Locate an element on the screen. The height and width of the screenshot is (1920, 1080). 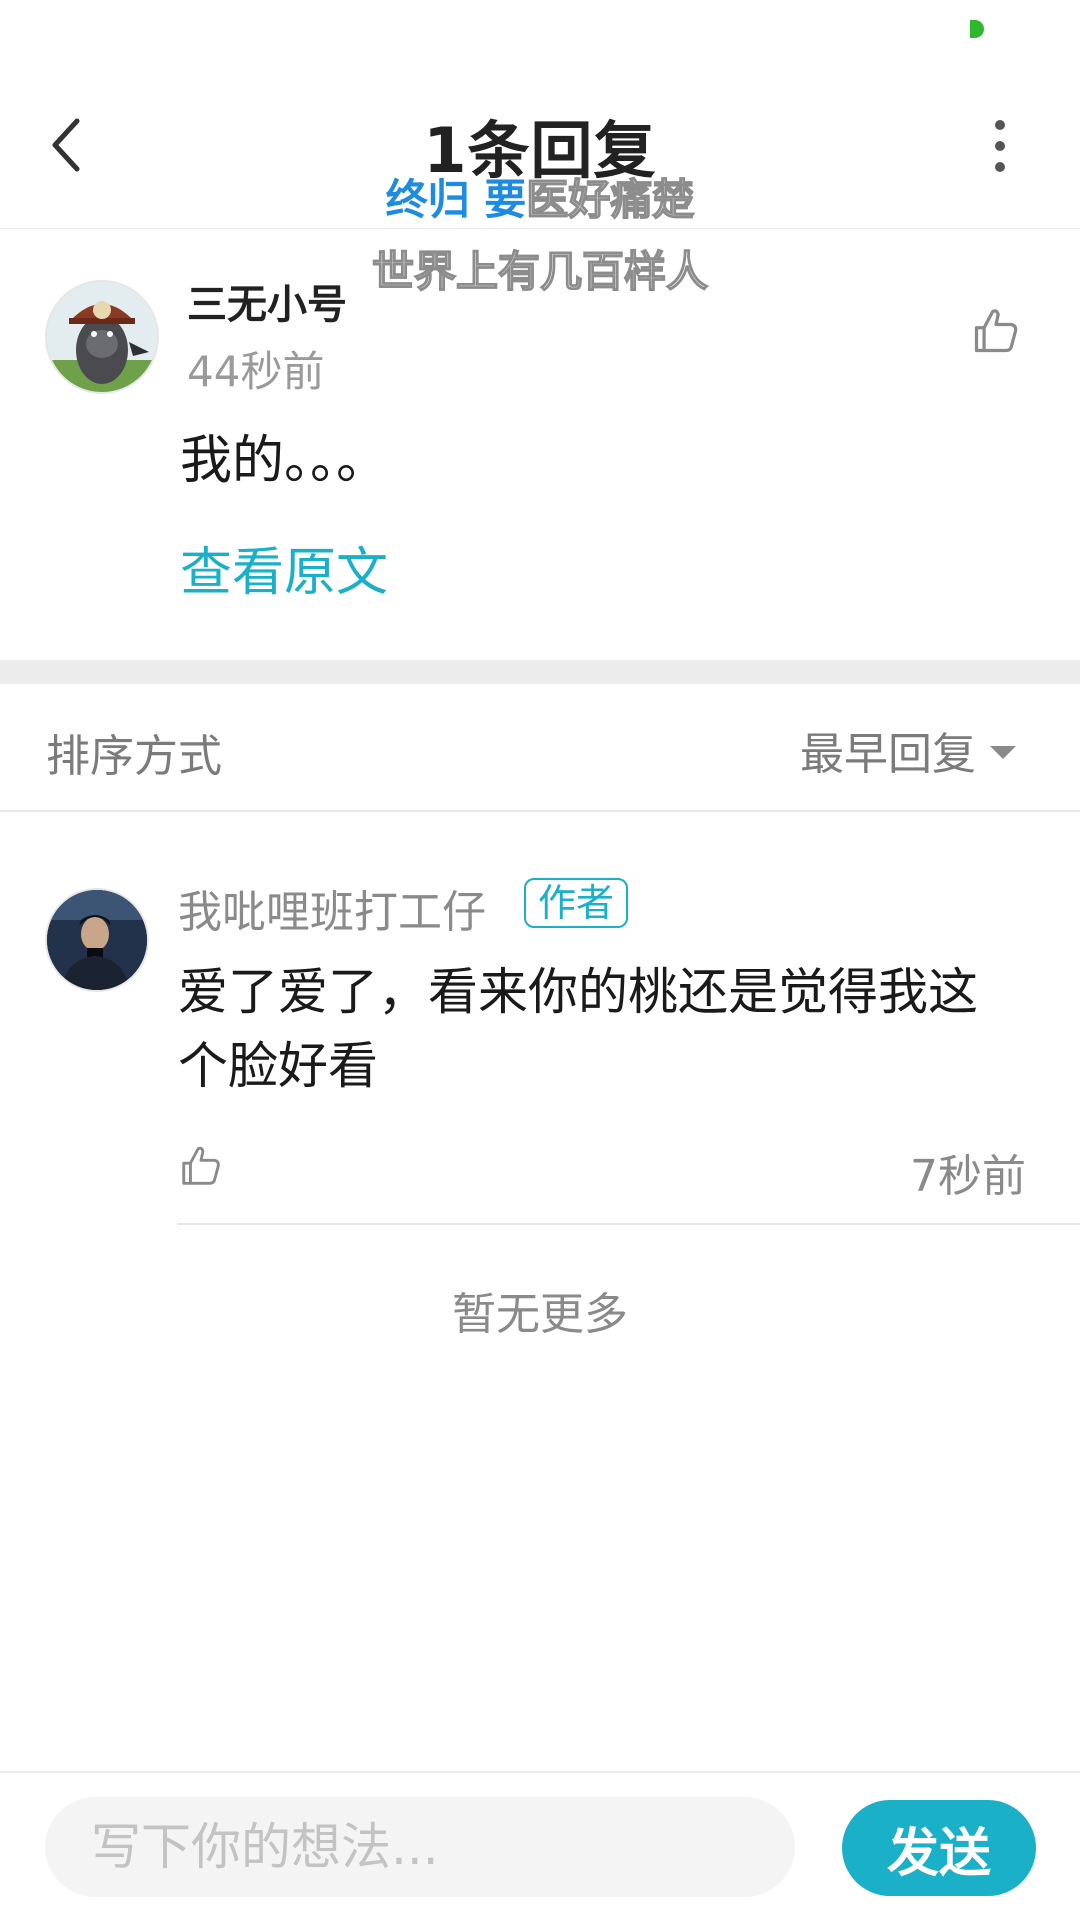
reply-timestamp: 7秒前 is located at coordinates (968, 1176).